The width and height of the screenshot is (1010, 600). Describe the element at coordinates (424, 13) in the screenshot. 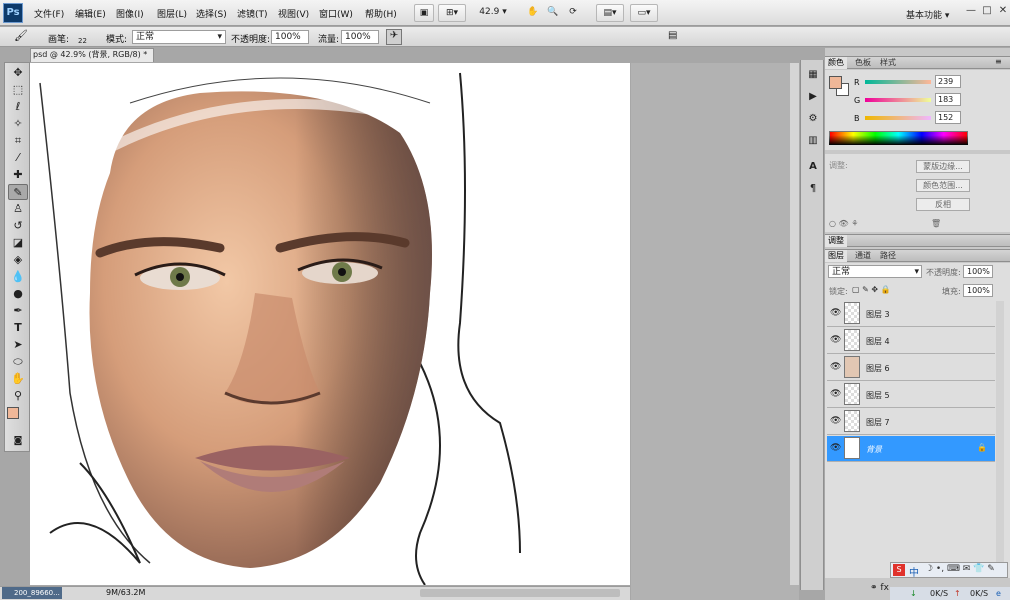

I see `bridge-icon: ▣` at that location.